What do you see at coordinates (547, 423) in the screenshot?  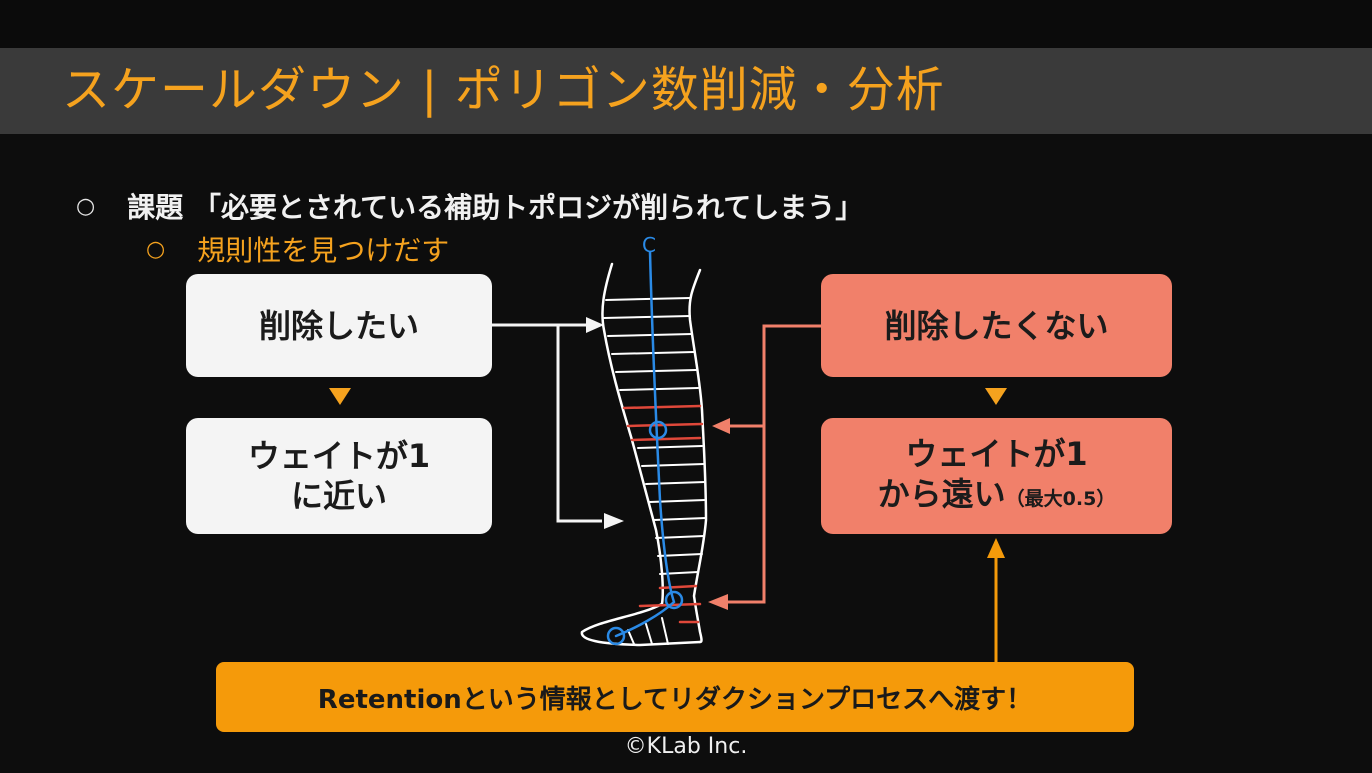 I see `arrows-to-leg-white` at bounding box center [547, 423].